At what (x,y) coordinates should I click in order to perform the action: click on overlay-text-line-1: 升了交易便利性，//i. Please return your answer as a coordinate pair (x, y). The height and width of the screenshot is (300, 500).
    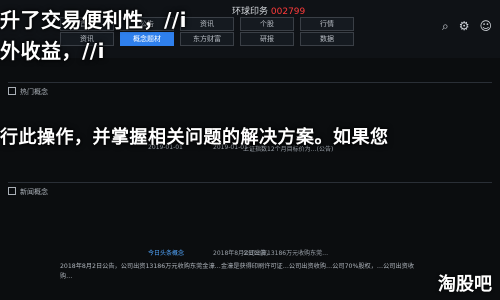
    Looking at the image, I should click on (93, 20).